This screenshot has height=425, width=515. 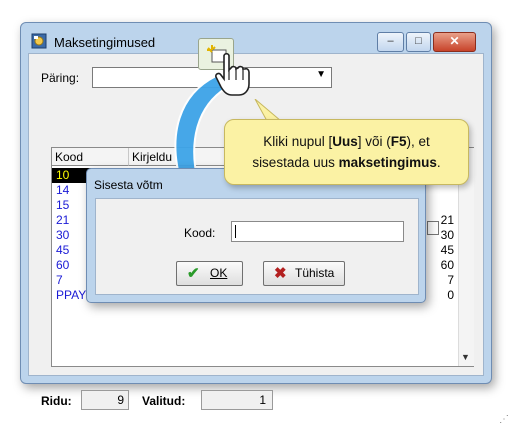 What do you see at coordinates (257, 246) in the screenshot?
I see `dialog-body: Kood: ✔ OK ✖ Tühista` at bounding box center [257, 246].